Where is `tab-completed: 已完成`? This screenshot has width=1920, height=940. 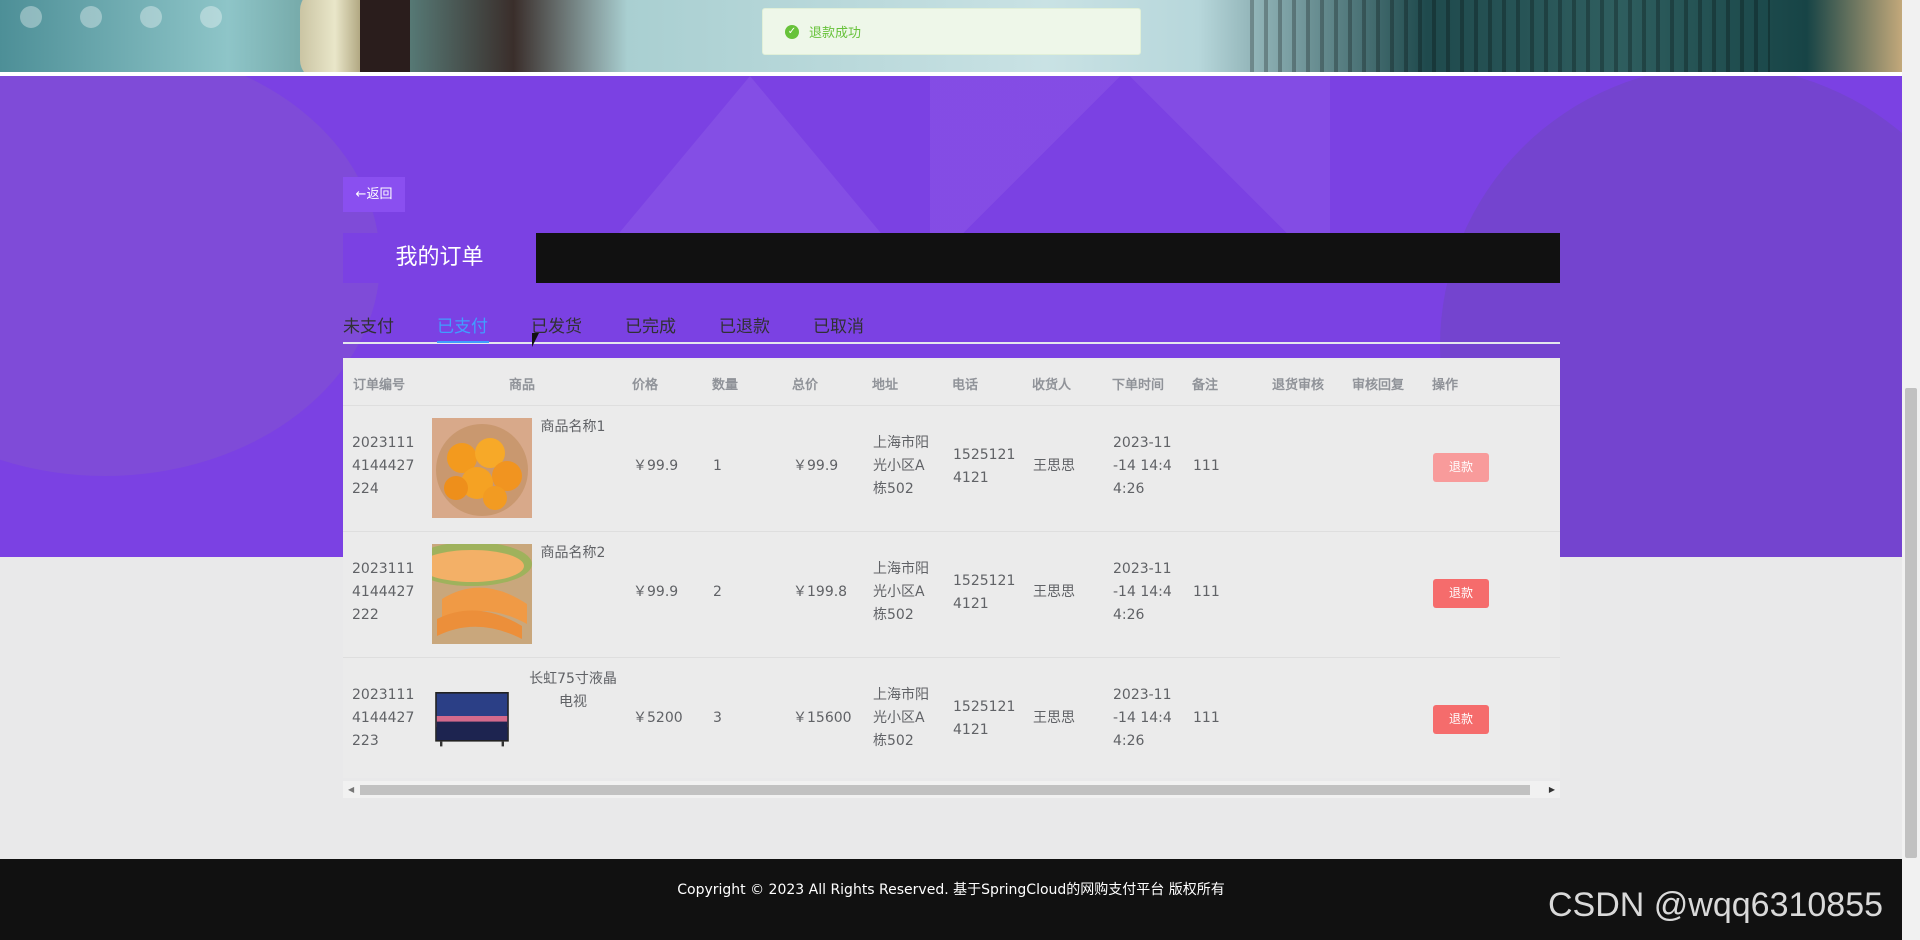 tab-completed: 已完成 is located at coordinates (650, 324).